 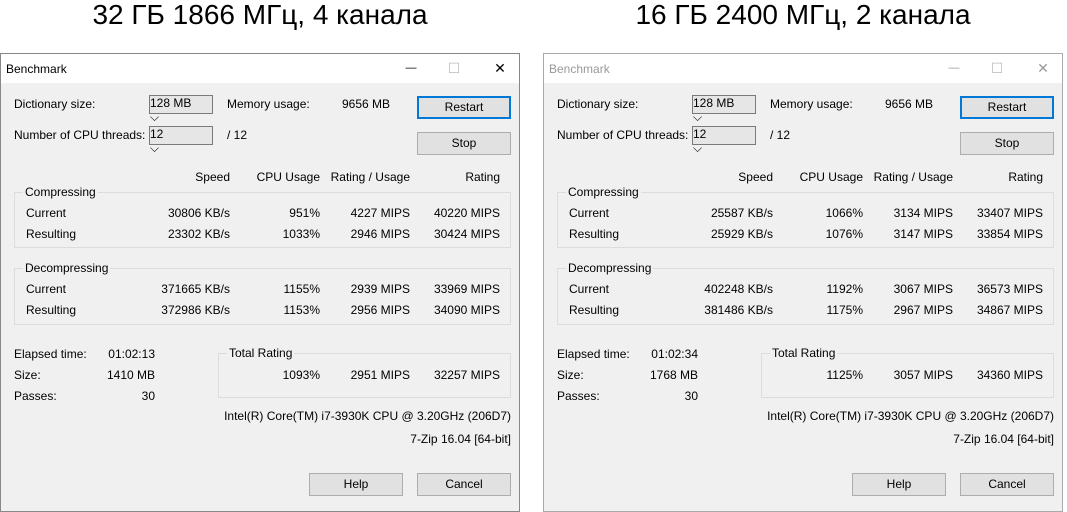 I want to click on rating-usage-value: 2956 MIPS, so click(x=380, y=310).